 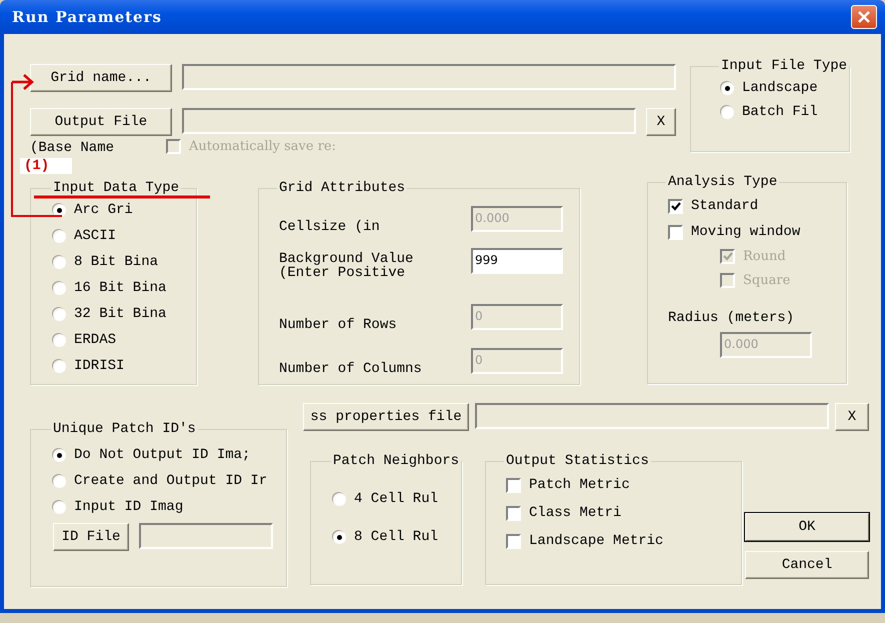 I want to click on radio-option: Landscape, so click(x=785, y=88).